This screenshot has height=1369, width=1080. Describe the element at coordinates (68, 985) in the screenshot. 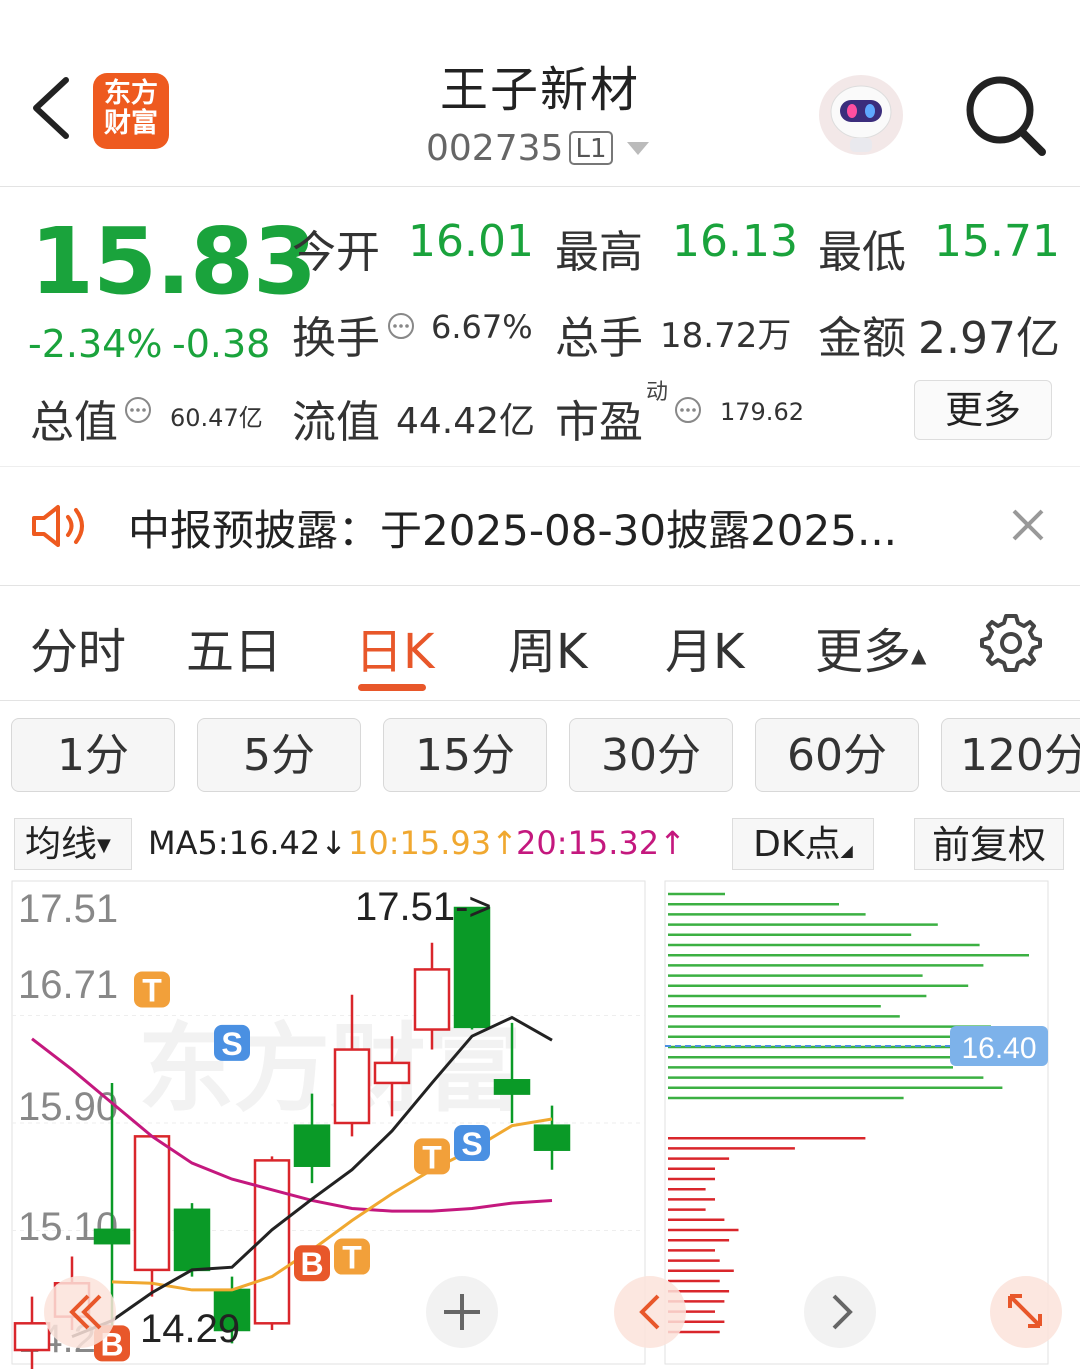

I see `y-axis-label: 16.71` at that location.